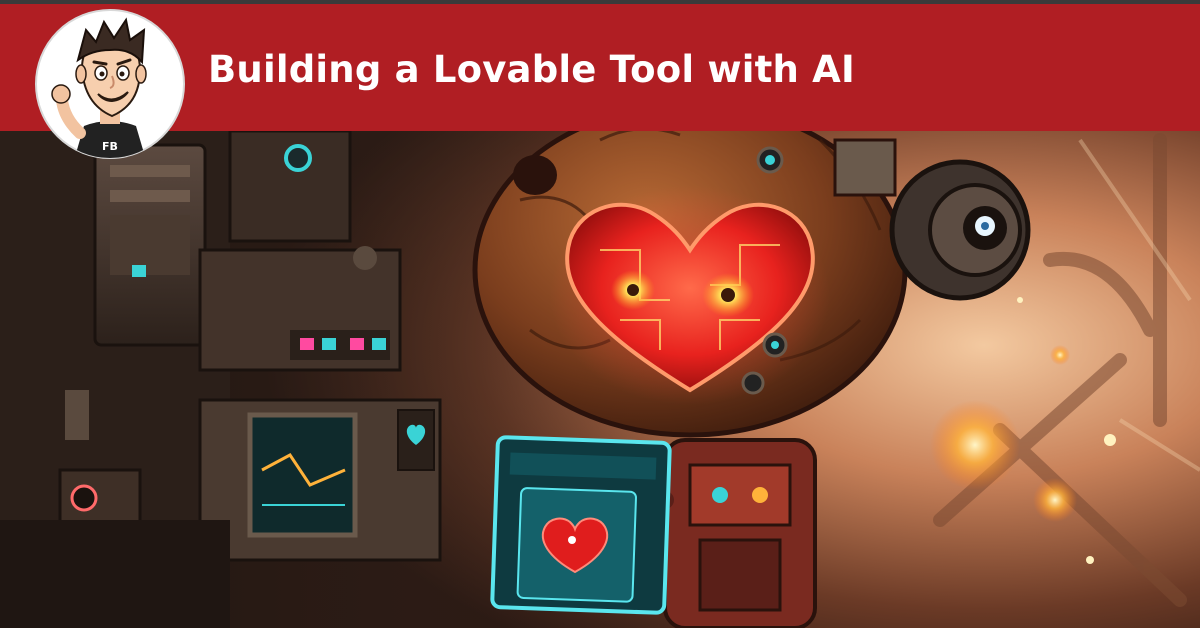 The width and height of the screenshot is (1200, 628). Describe the element at coordinates (531, 69) in the screenshot. I see `page-title: Building a Lovable Tool with AI` at that location.